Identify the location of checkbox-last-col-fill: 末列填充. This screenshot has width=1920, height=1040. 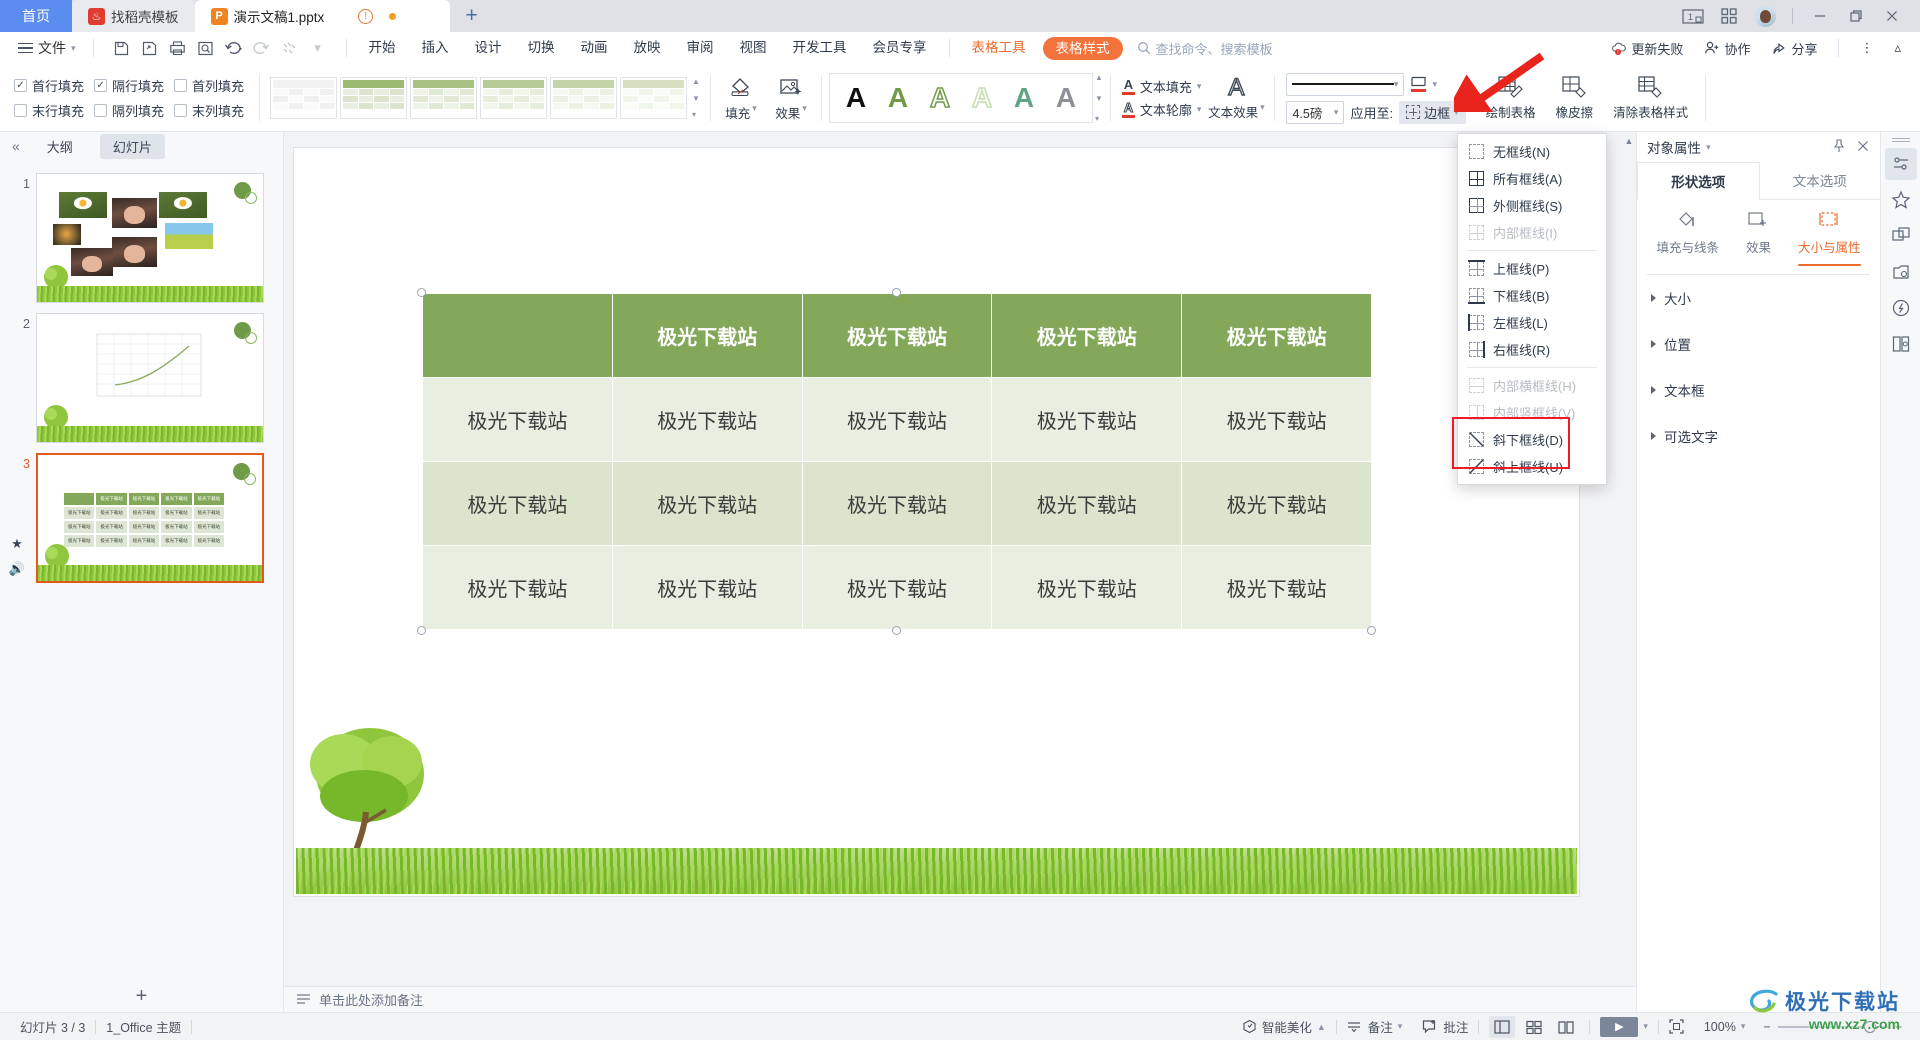
(209, 110).